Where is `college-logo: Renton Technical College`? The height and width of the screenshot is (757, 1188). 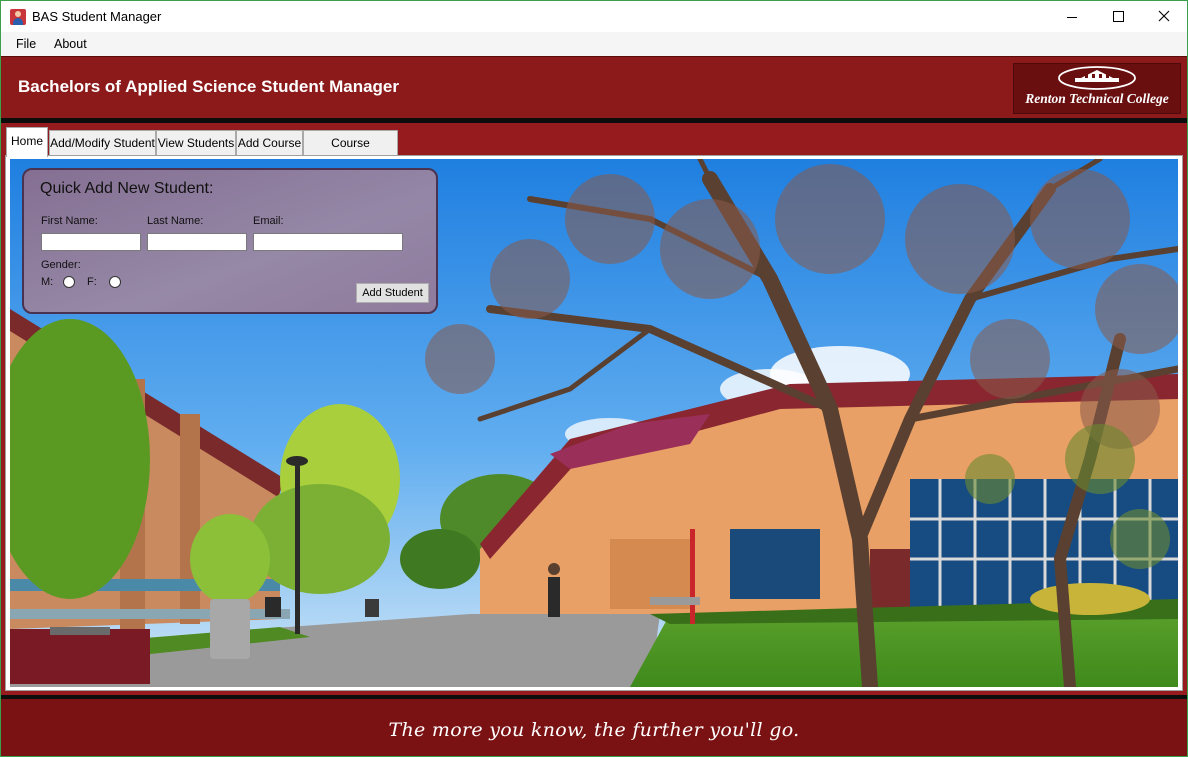
college-logo: Renton Technical College is located at coordinates (1097, 88).